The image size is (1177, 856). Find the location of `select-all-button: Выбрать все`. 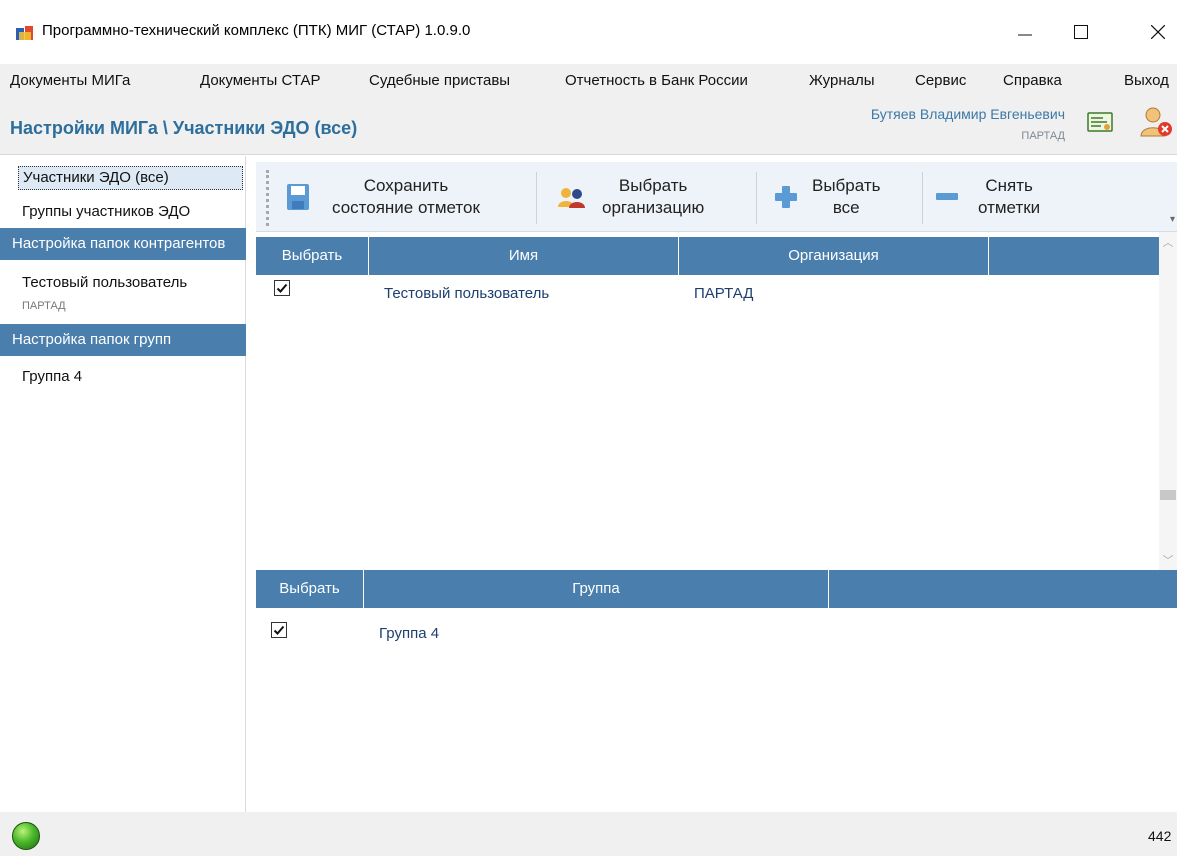

select-all-button: Выбрать все is located at coordinates (827, 197).